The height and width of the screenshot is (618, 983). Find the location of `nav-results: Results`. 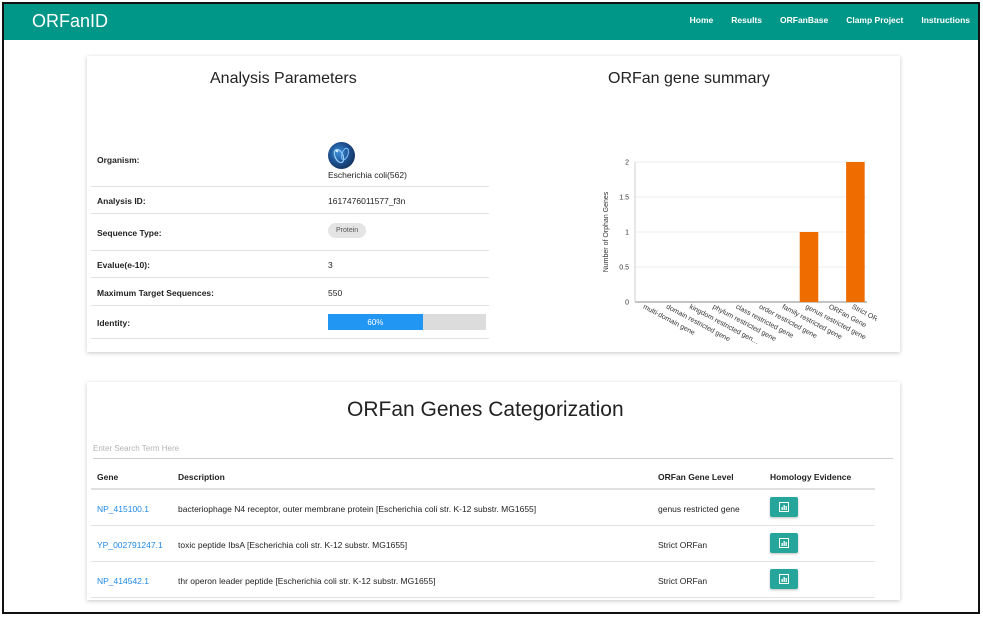

nav-results: Results is located at coordinates (746, 20).